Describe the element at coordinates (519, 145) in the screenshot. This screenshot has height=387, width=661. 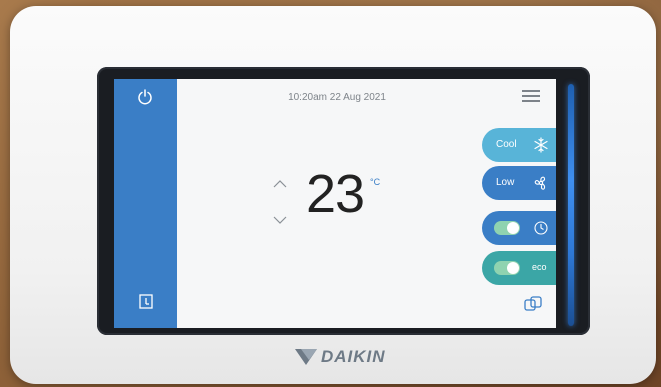
I see `mode-button: Cool` at that location.